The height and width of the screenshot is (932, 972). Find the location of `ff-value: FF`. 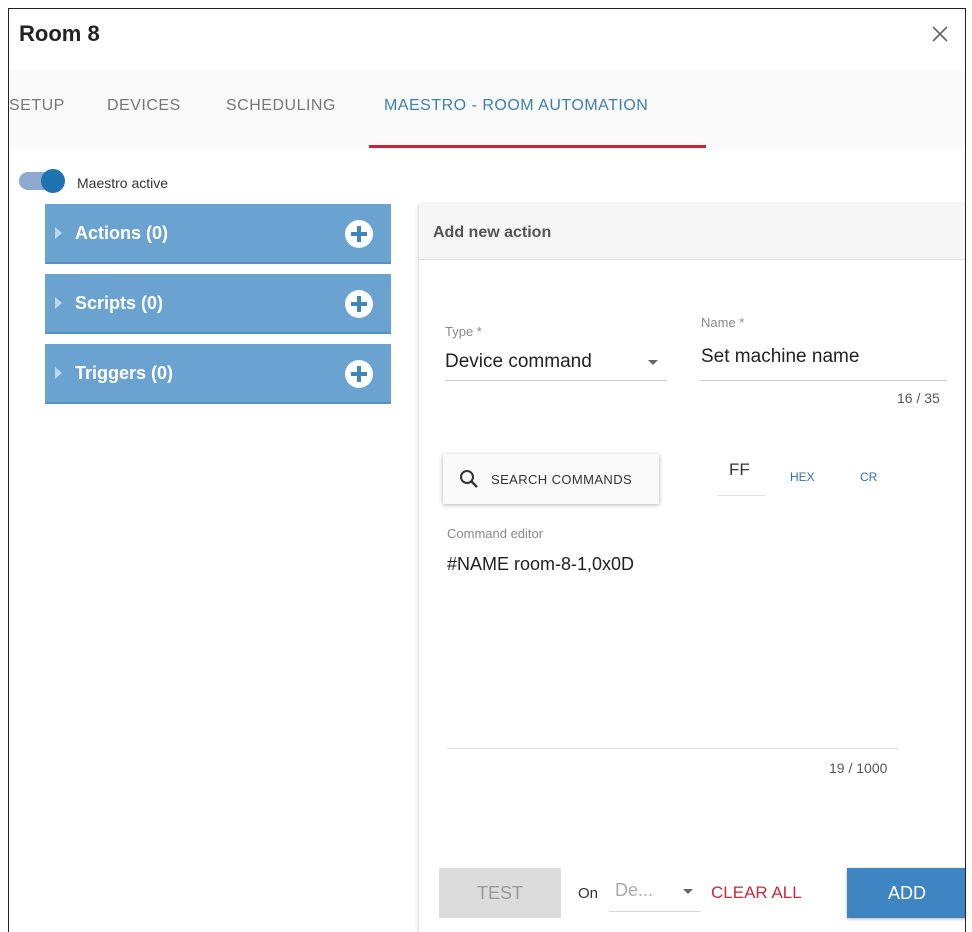

ff-value: FF is located at coordinates (739, 469).